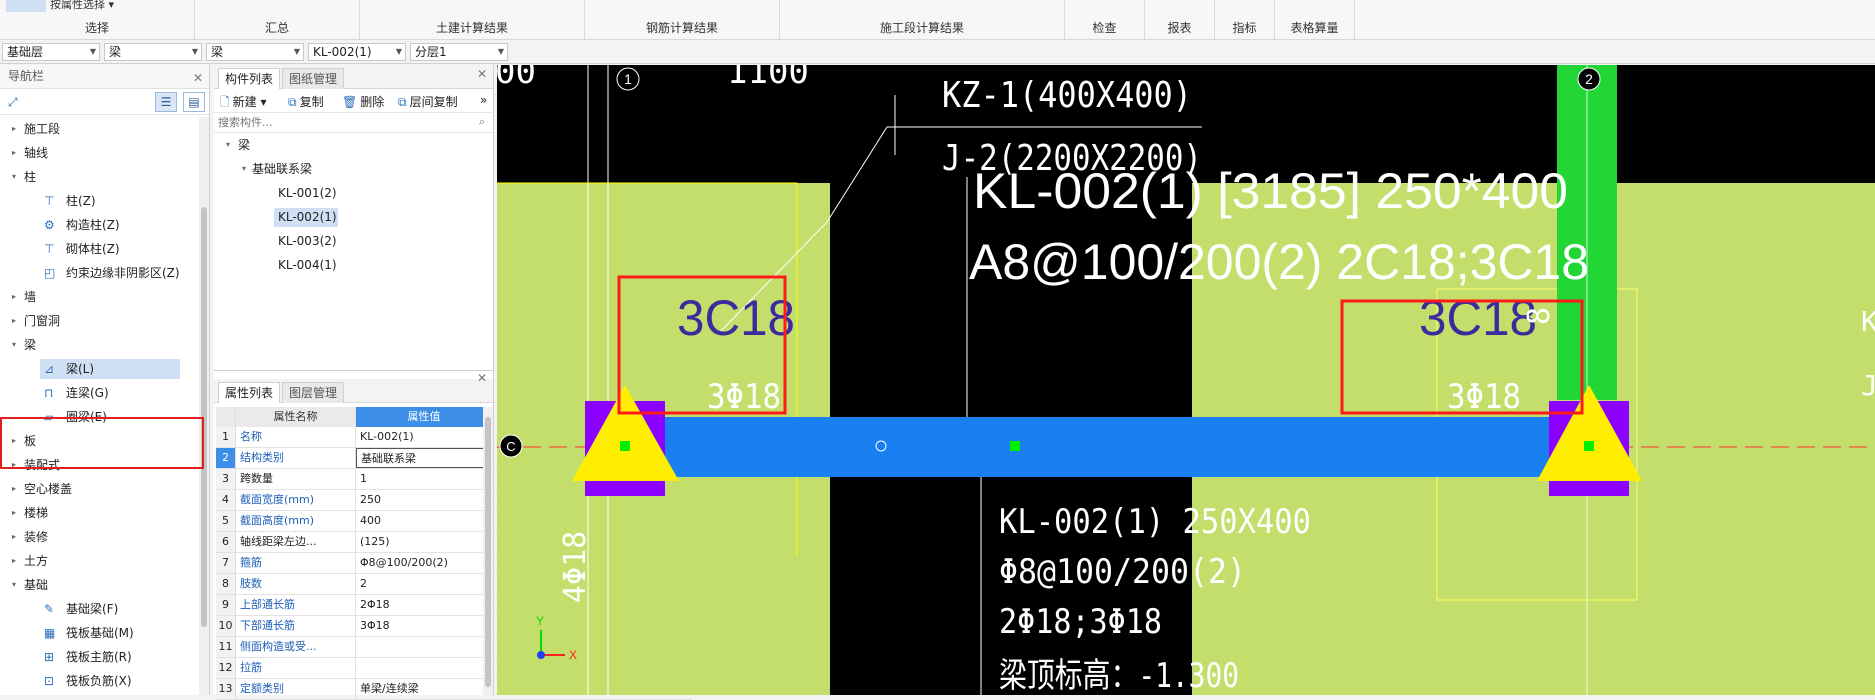  What do you see at coordinates (682, 20) in the screenshot?
I see `ribbon-group-rebar-results: 钢筋计算结果` at bounding box center [682, 20].